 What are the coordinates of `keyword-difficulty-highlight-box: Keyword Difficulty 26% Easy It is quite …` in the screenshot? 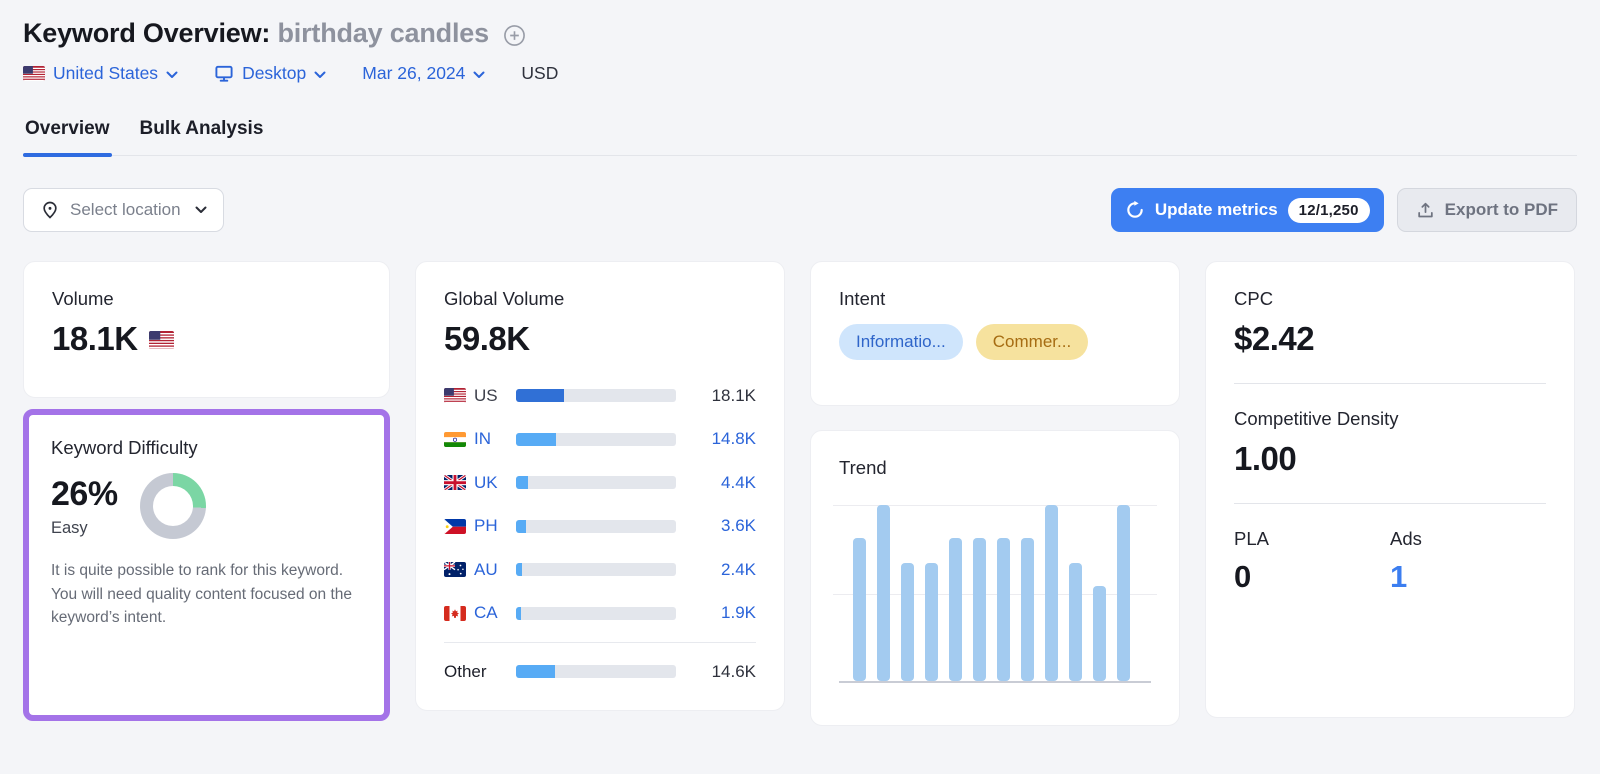 It's located at (206, 565).